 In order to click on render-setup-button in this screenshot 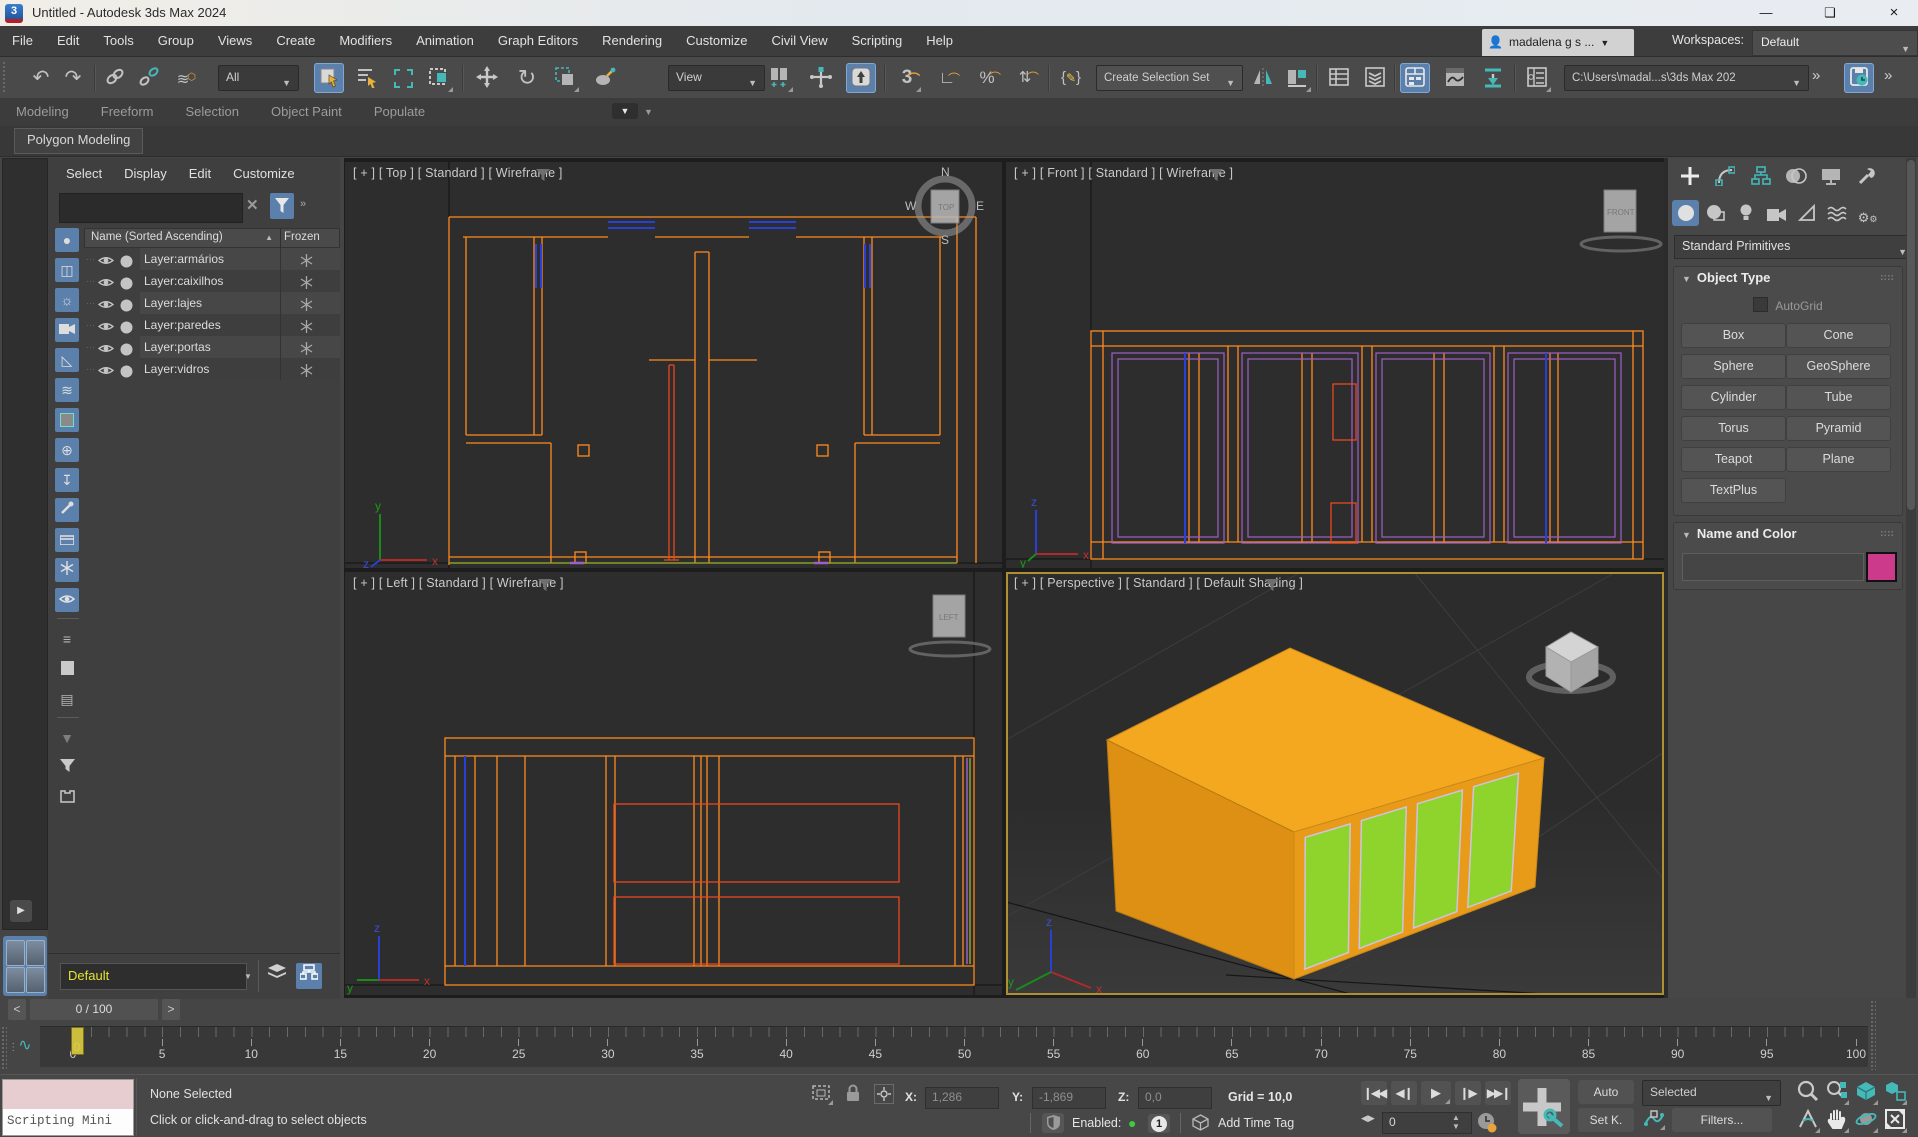, I will do `click(1537, 78)`.